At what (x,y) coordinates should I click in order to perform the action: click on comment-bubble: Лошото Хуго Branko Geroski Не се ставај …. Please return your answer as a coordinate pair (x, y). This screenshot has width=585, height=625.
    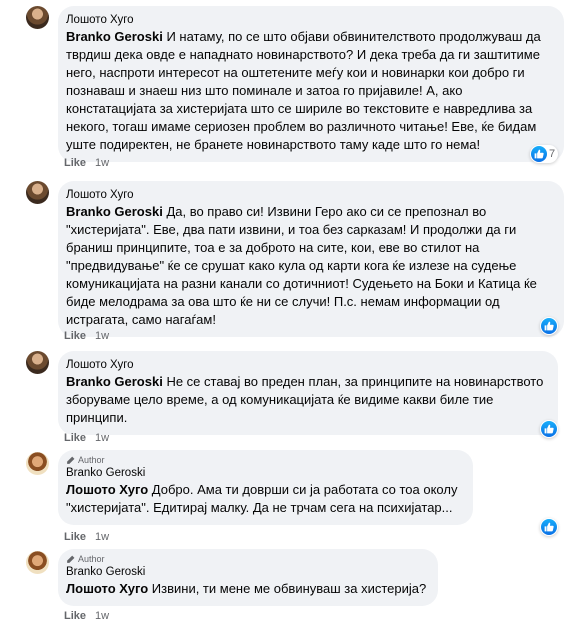
    Looking at the image, I should click on (308, 393).